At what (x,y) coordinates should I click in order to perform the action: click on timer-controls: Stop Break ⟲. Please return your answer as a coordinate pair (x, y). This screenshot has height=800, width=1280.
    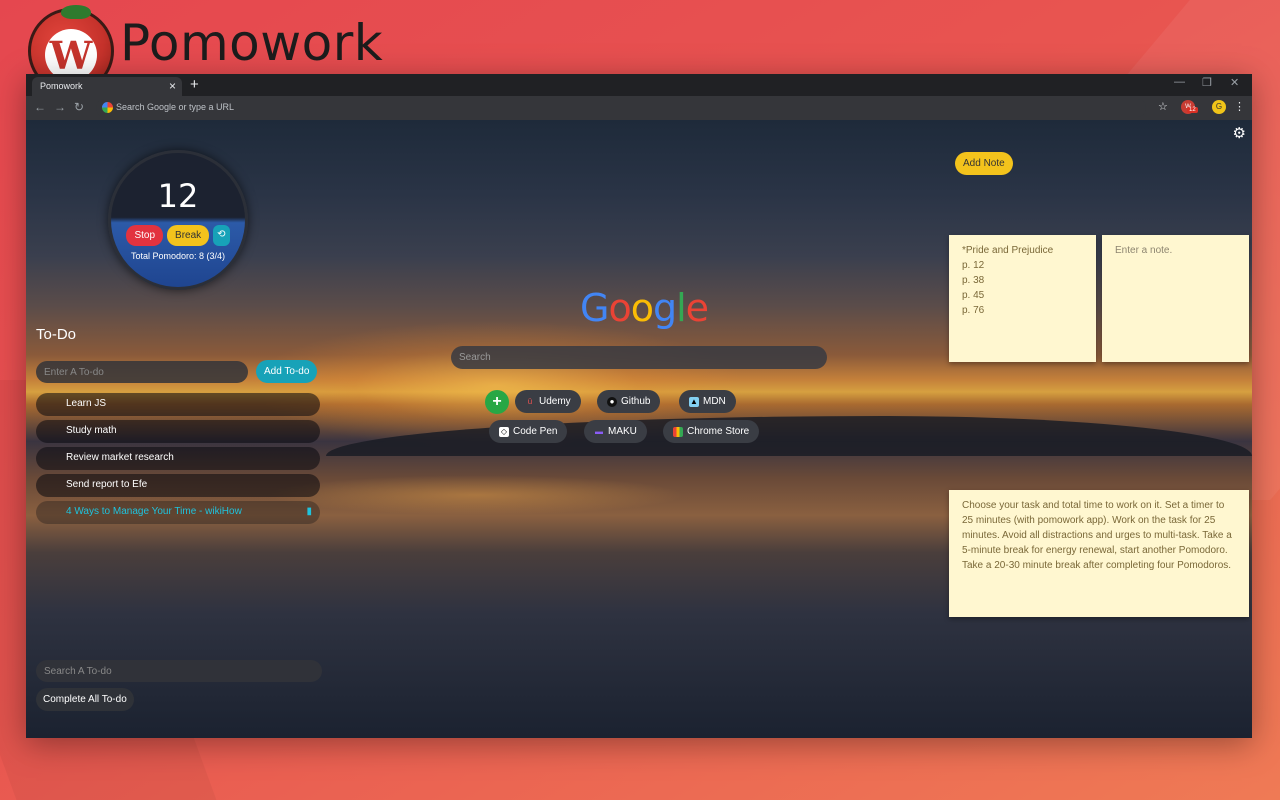
    Looking at the image, I should click on (178, 235).